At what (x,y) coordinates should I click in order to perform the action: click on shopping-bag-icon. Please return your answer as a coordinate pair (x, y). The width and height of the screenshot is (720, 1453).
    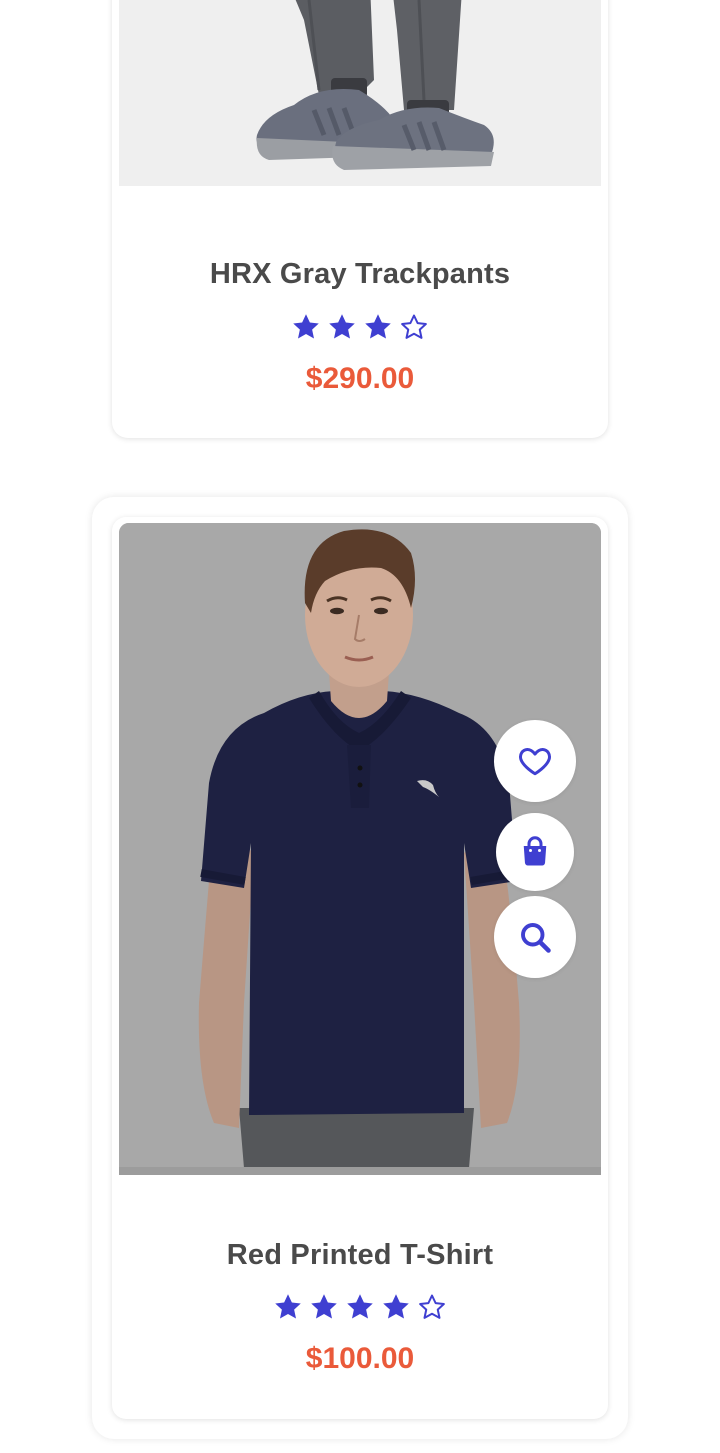
    Looking at the image, I should click on (535, 851).